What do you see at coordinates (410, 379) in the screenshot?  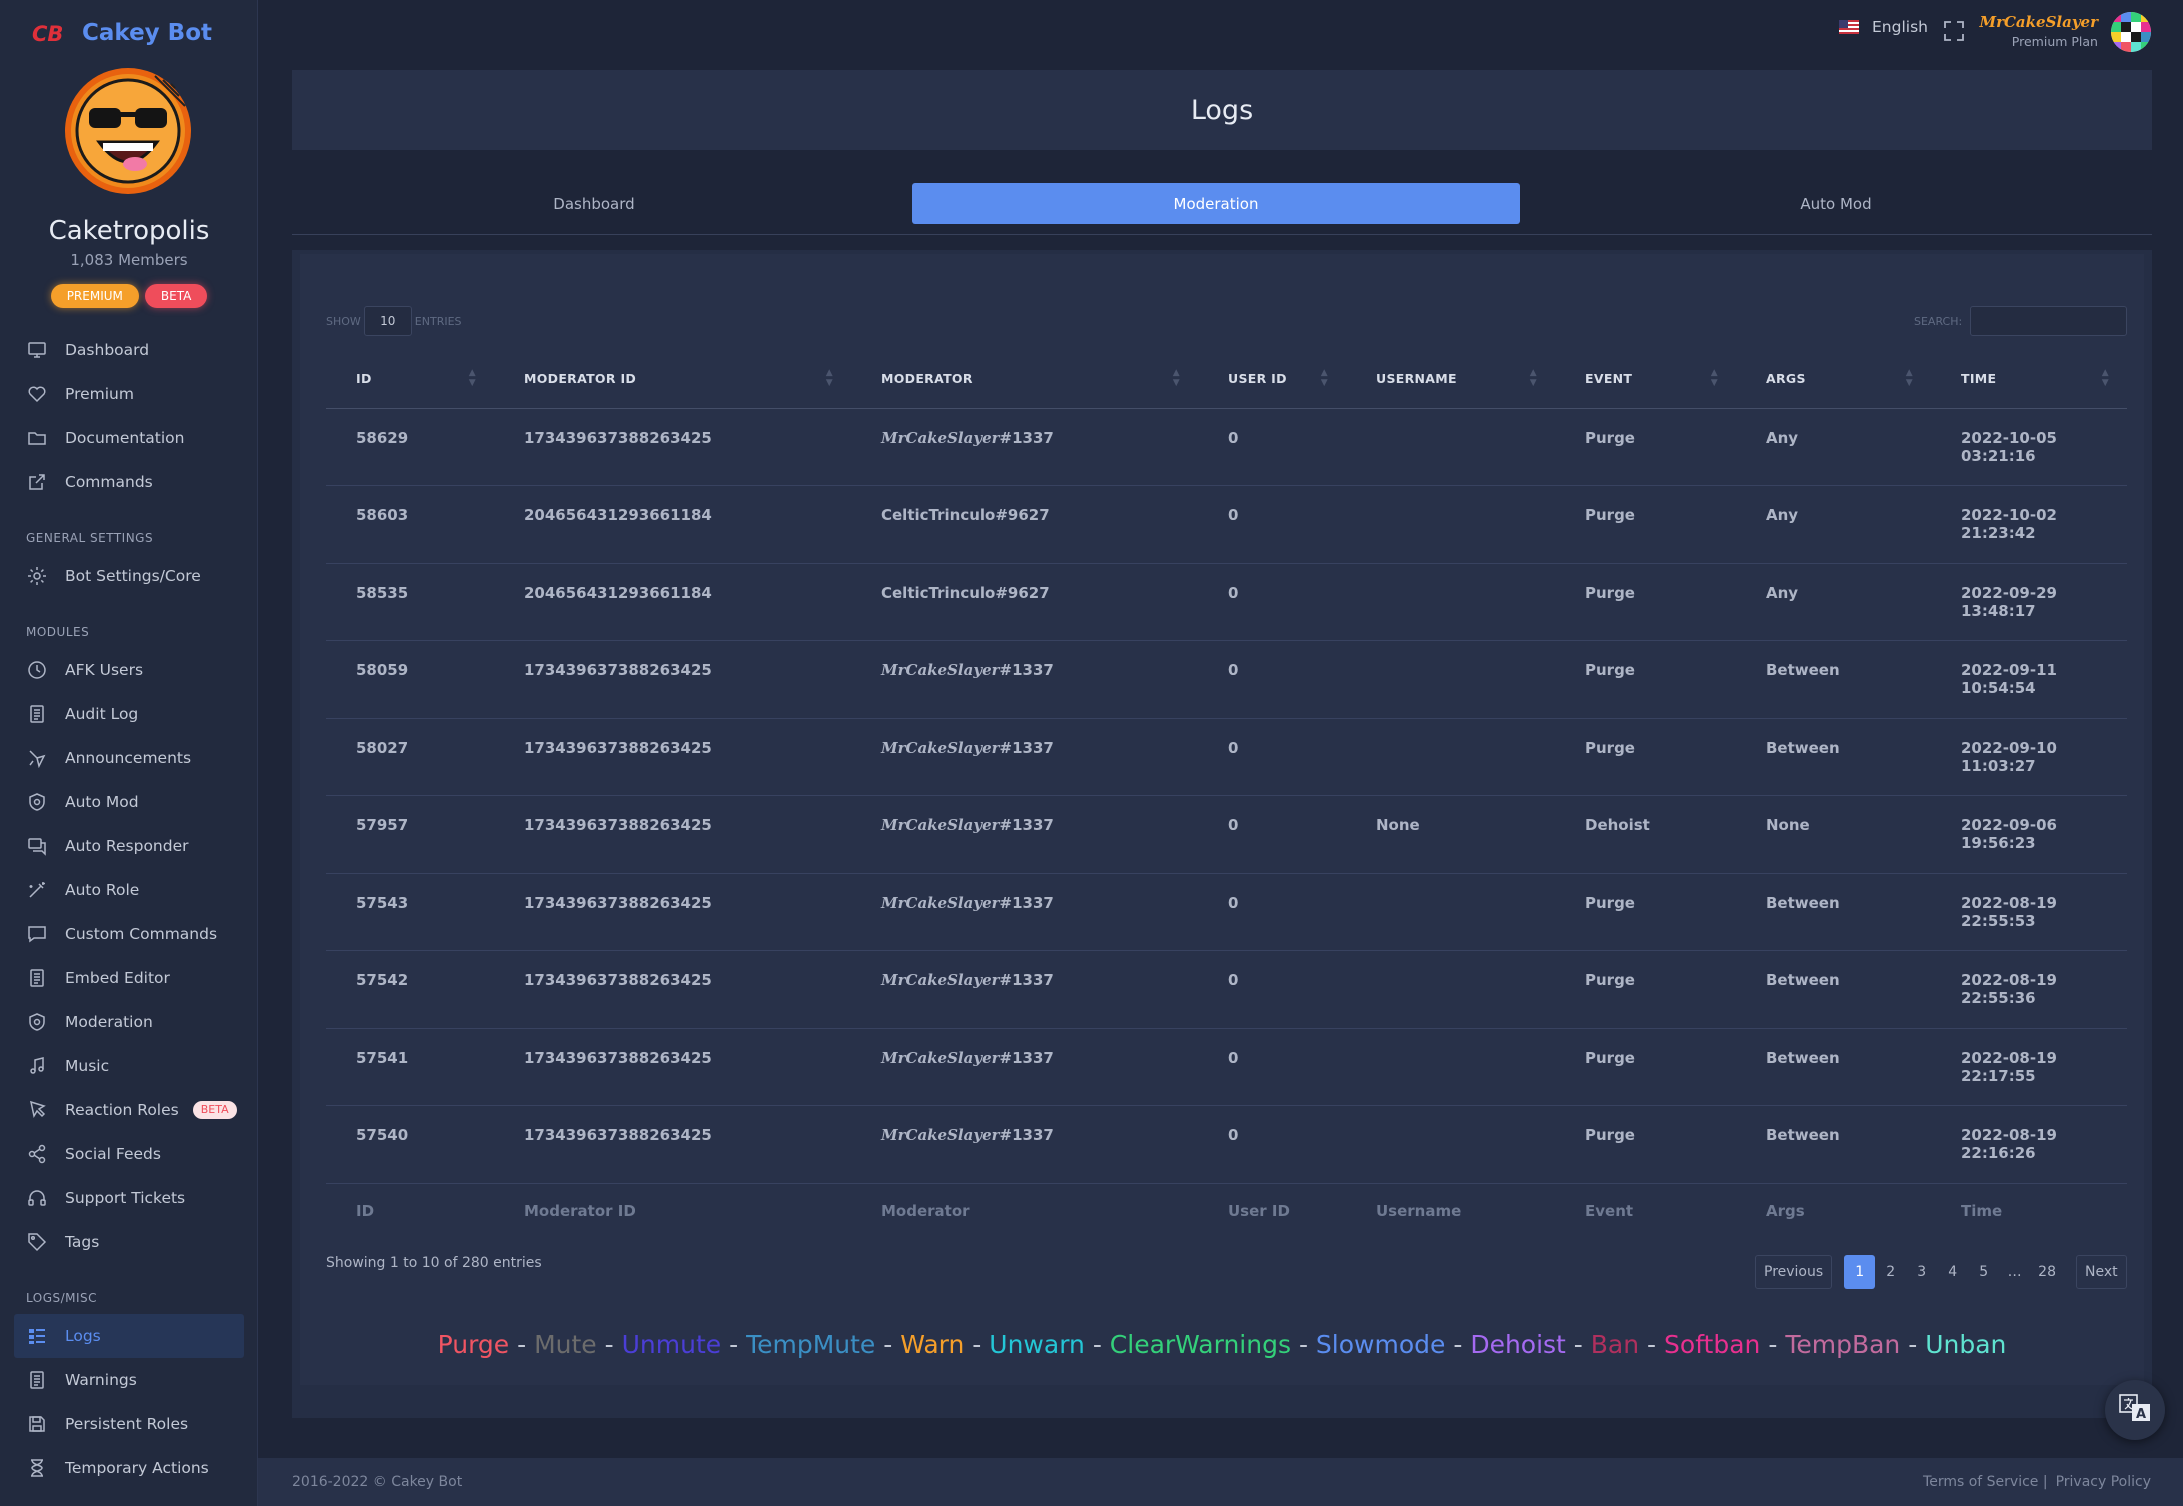 I see `column-header-id: ID ▲ ▼` at bounding box center [410, 379].